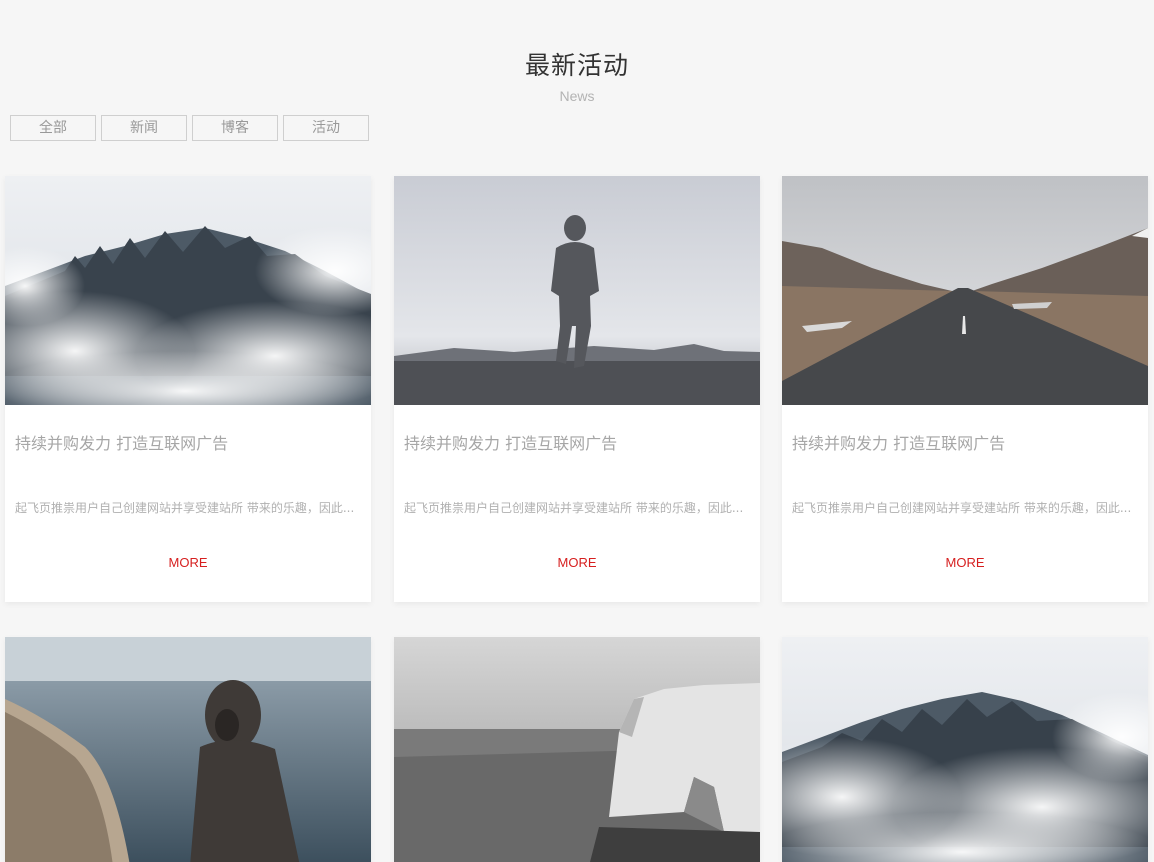  What do you see at coordinates (144, 128) in the screenshot?
I see `filter-news-button: 新闻` at bounding box center [144, 128].